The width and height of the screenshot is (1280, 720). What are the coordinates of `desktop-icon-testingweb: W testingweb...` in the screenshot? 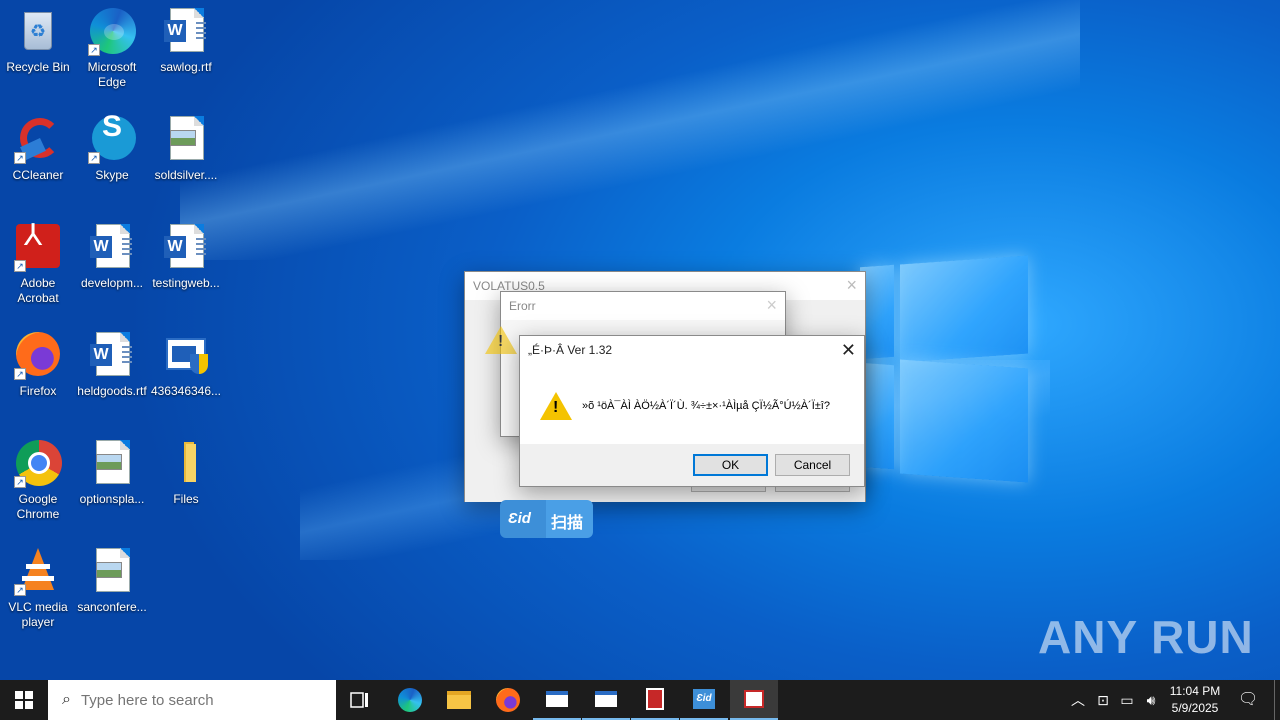 It's located at (186, 257).